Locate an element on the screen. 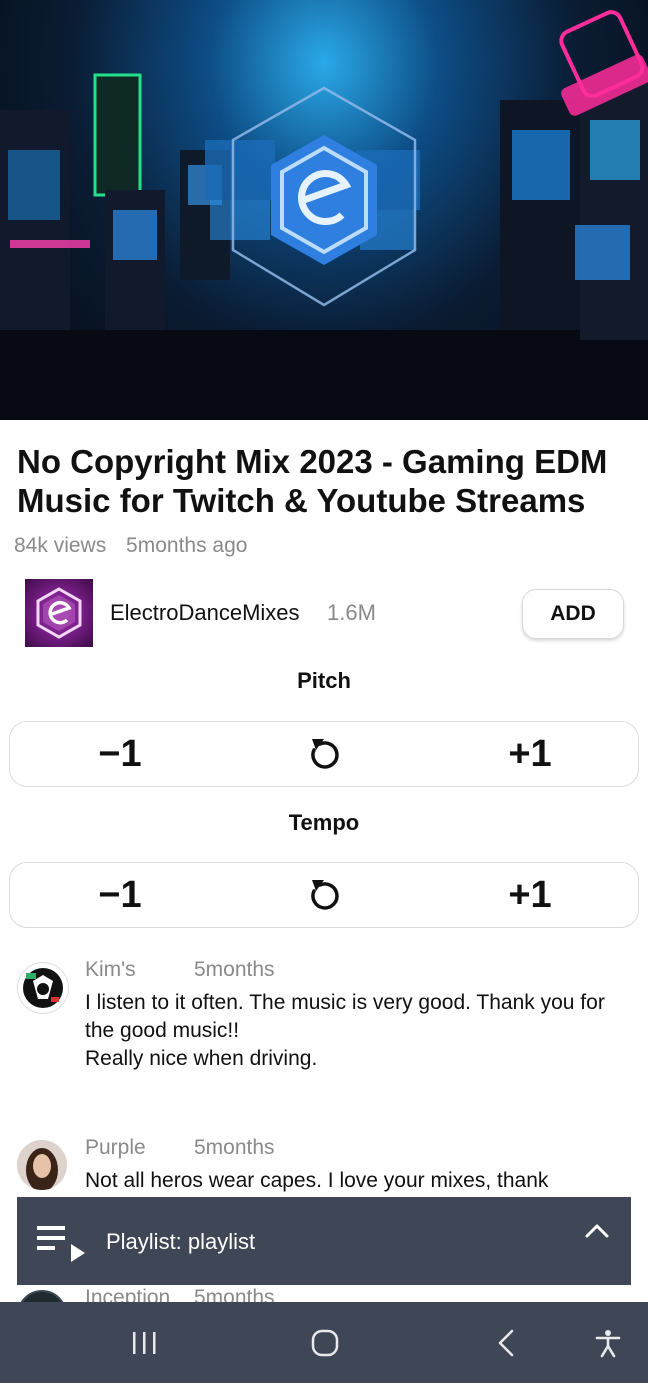  tempo-reset-button is located at coordinates (324, 895).